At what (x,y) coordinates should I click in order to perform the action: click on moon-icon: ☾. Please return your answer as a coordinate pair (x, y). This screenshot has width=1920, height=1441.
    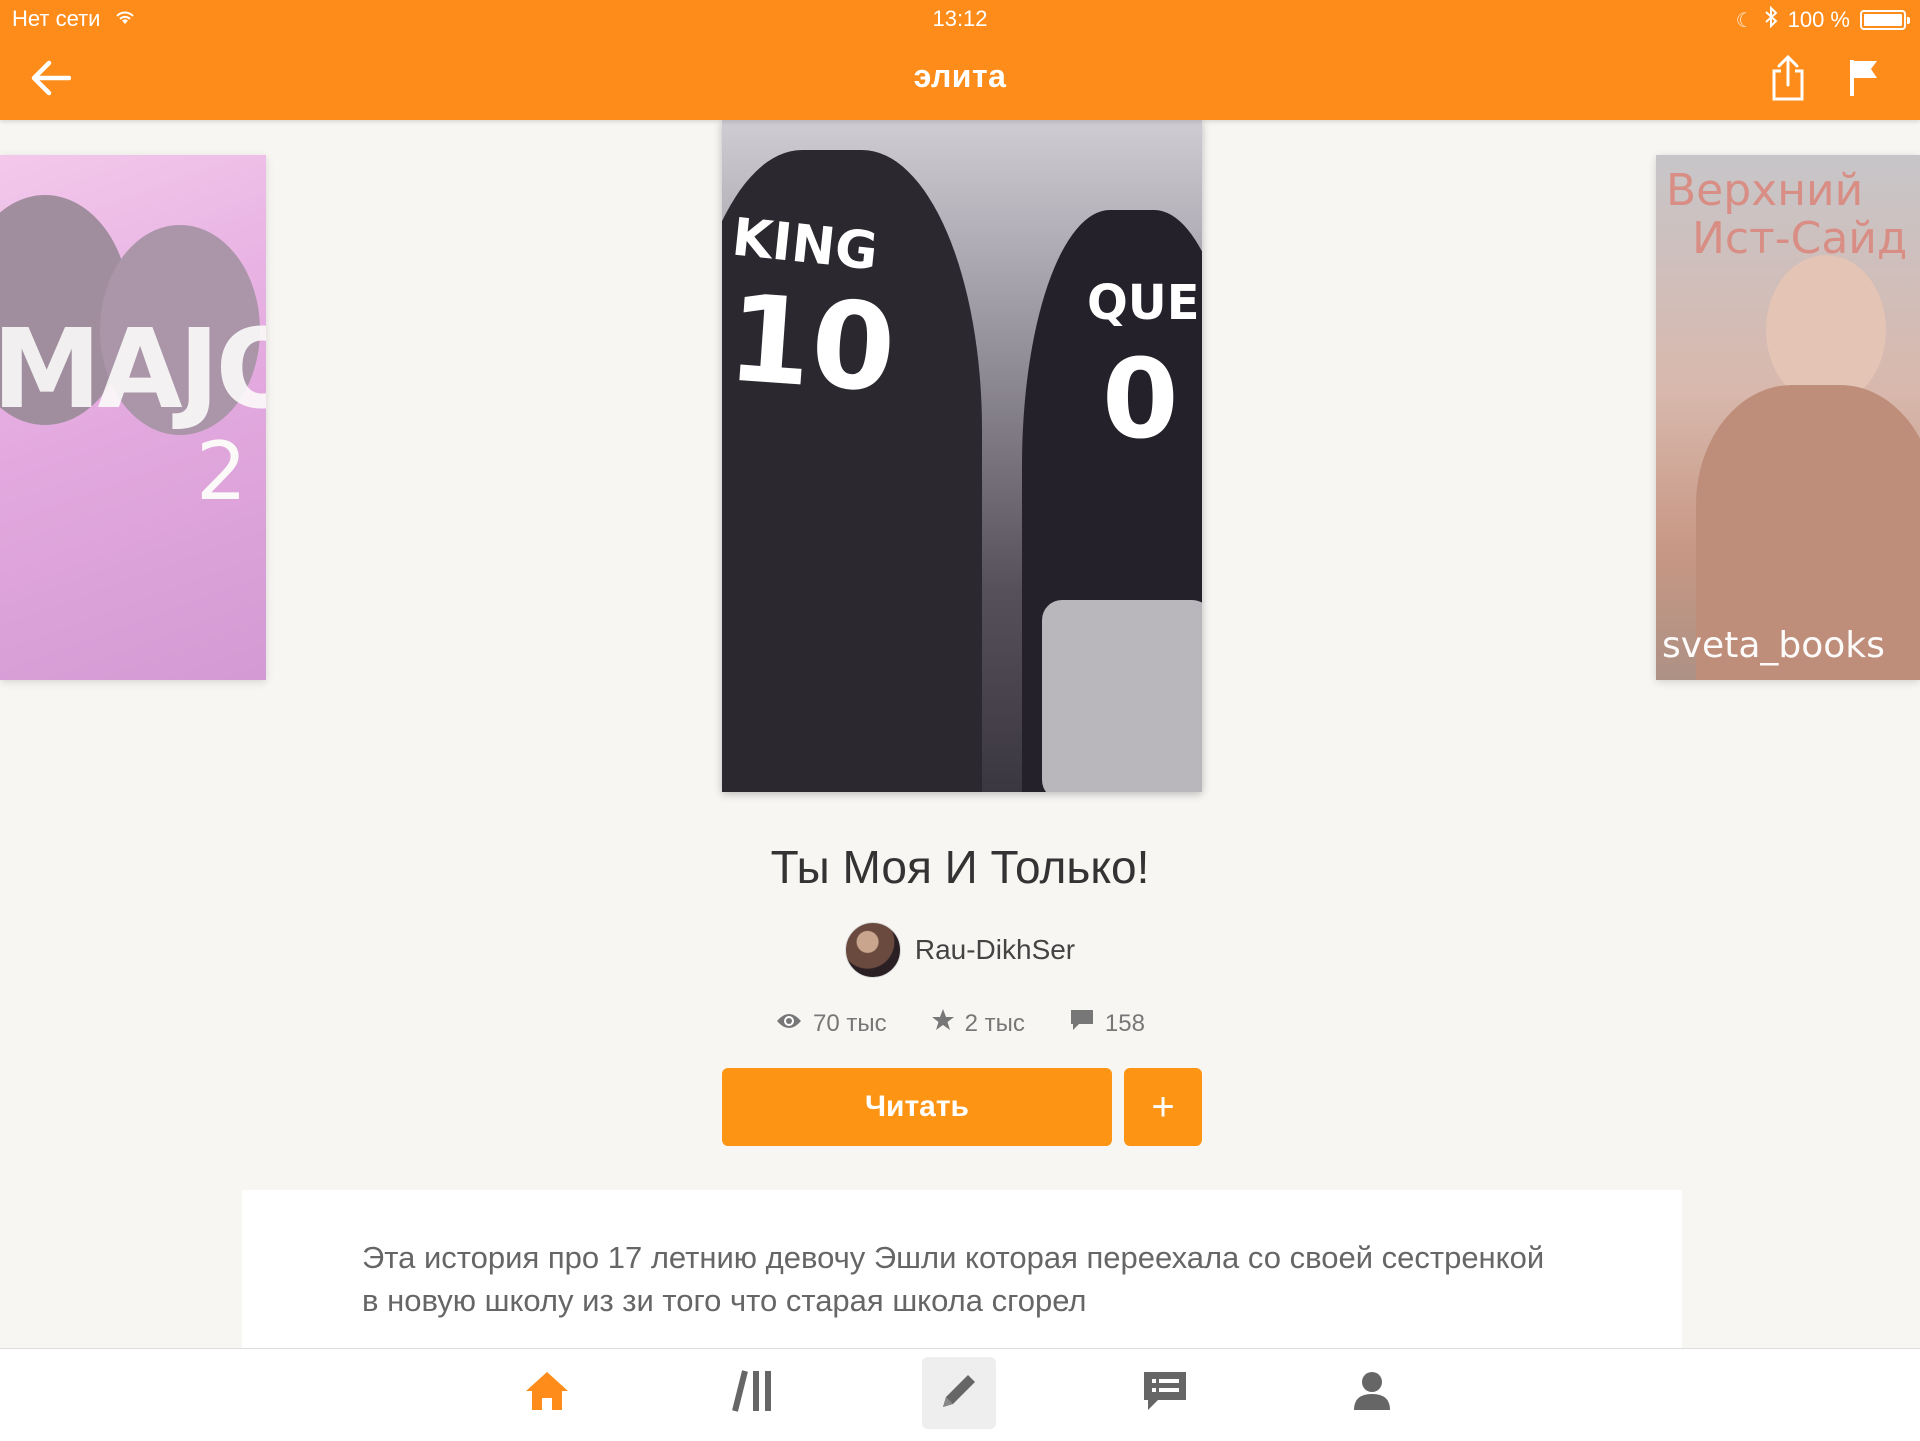
    Looking at the image, I should click on (1744, 20).